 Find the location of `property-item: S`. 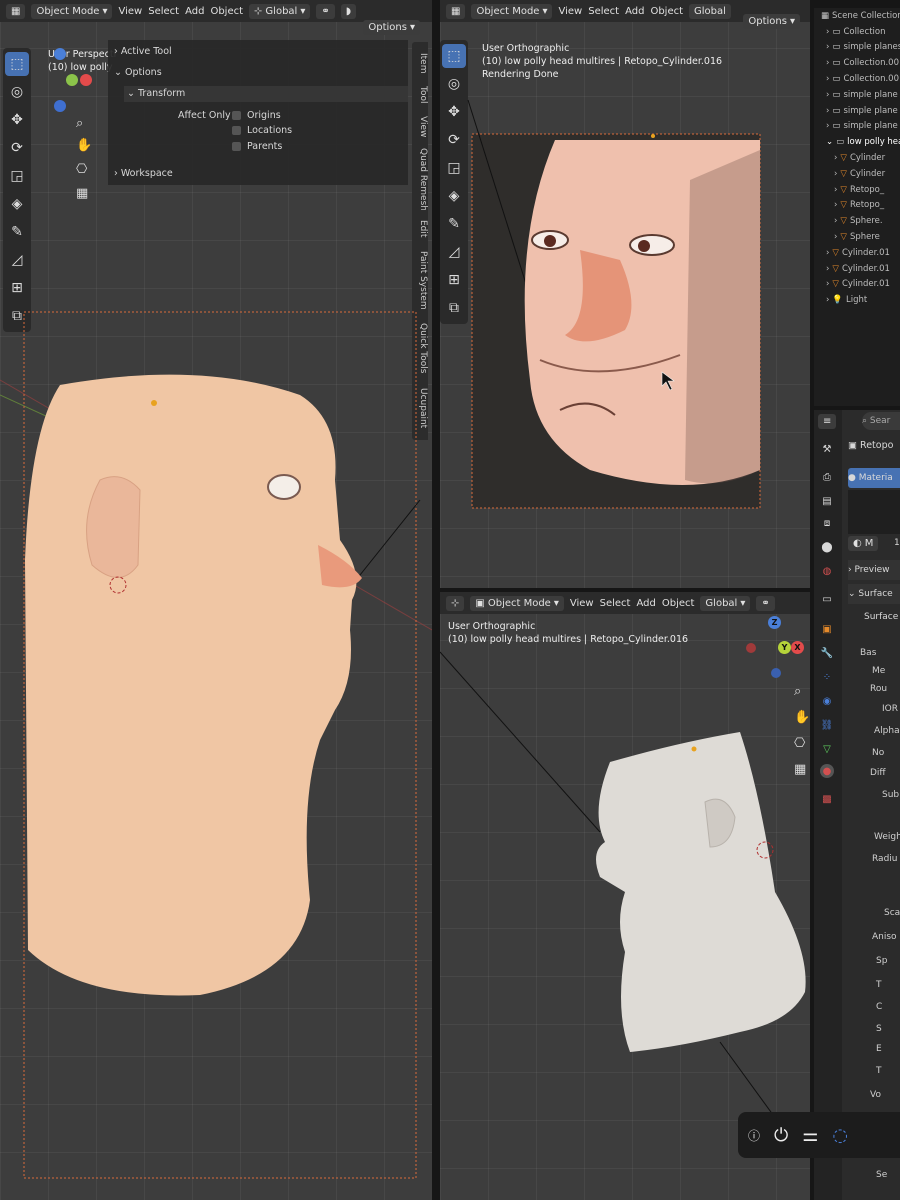

property-item: S is located at coordinates (879, 1029).